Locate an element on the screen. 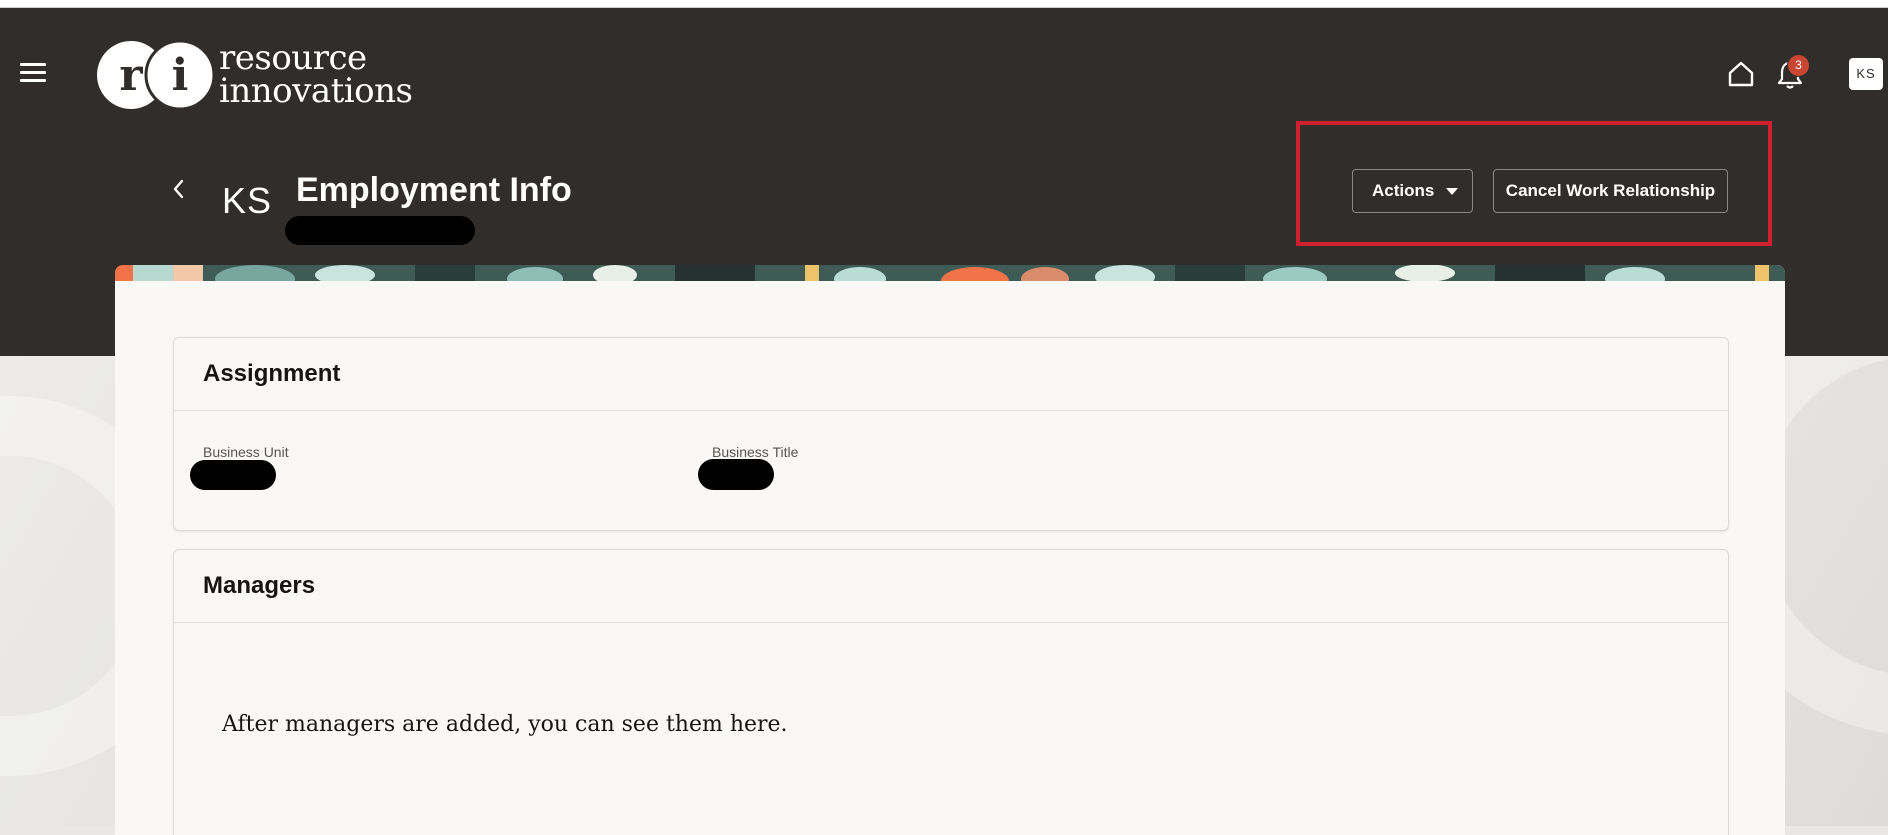  brand-name: resource innovations is located at coordinates (316, 76).